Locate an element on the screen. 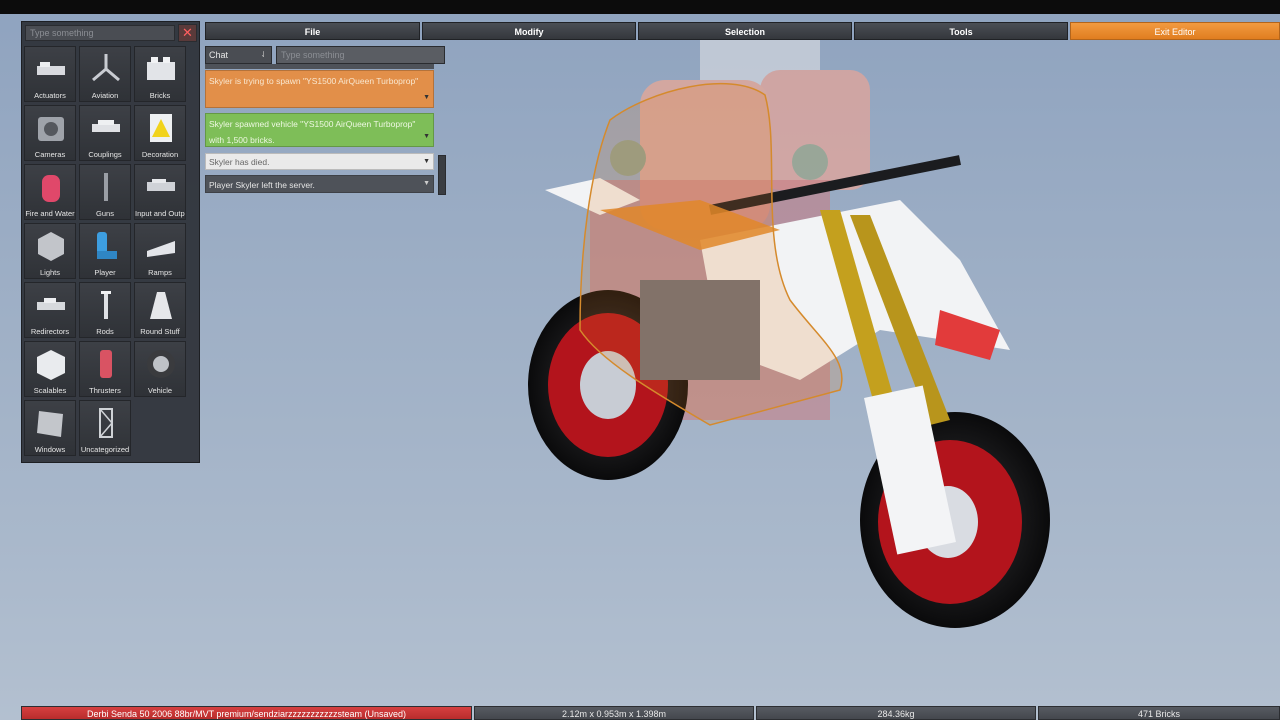  category-cameras: Cameras is located at coordinates (50, 133).